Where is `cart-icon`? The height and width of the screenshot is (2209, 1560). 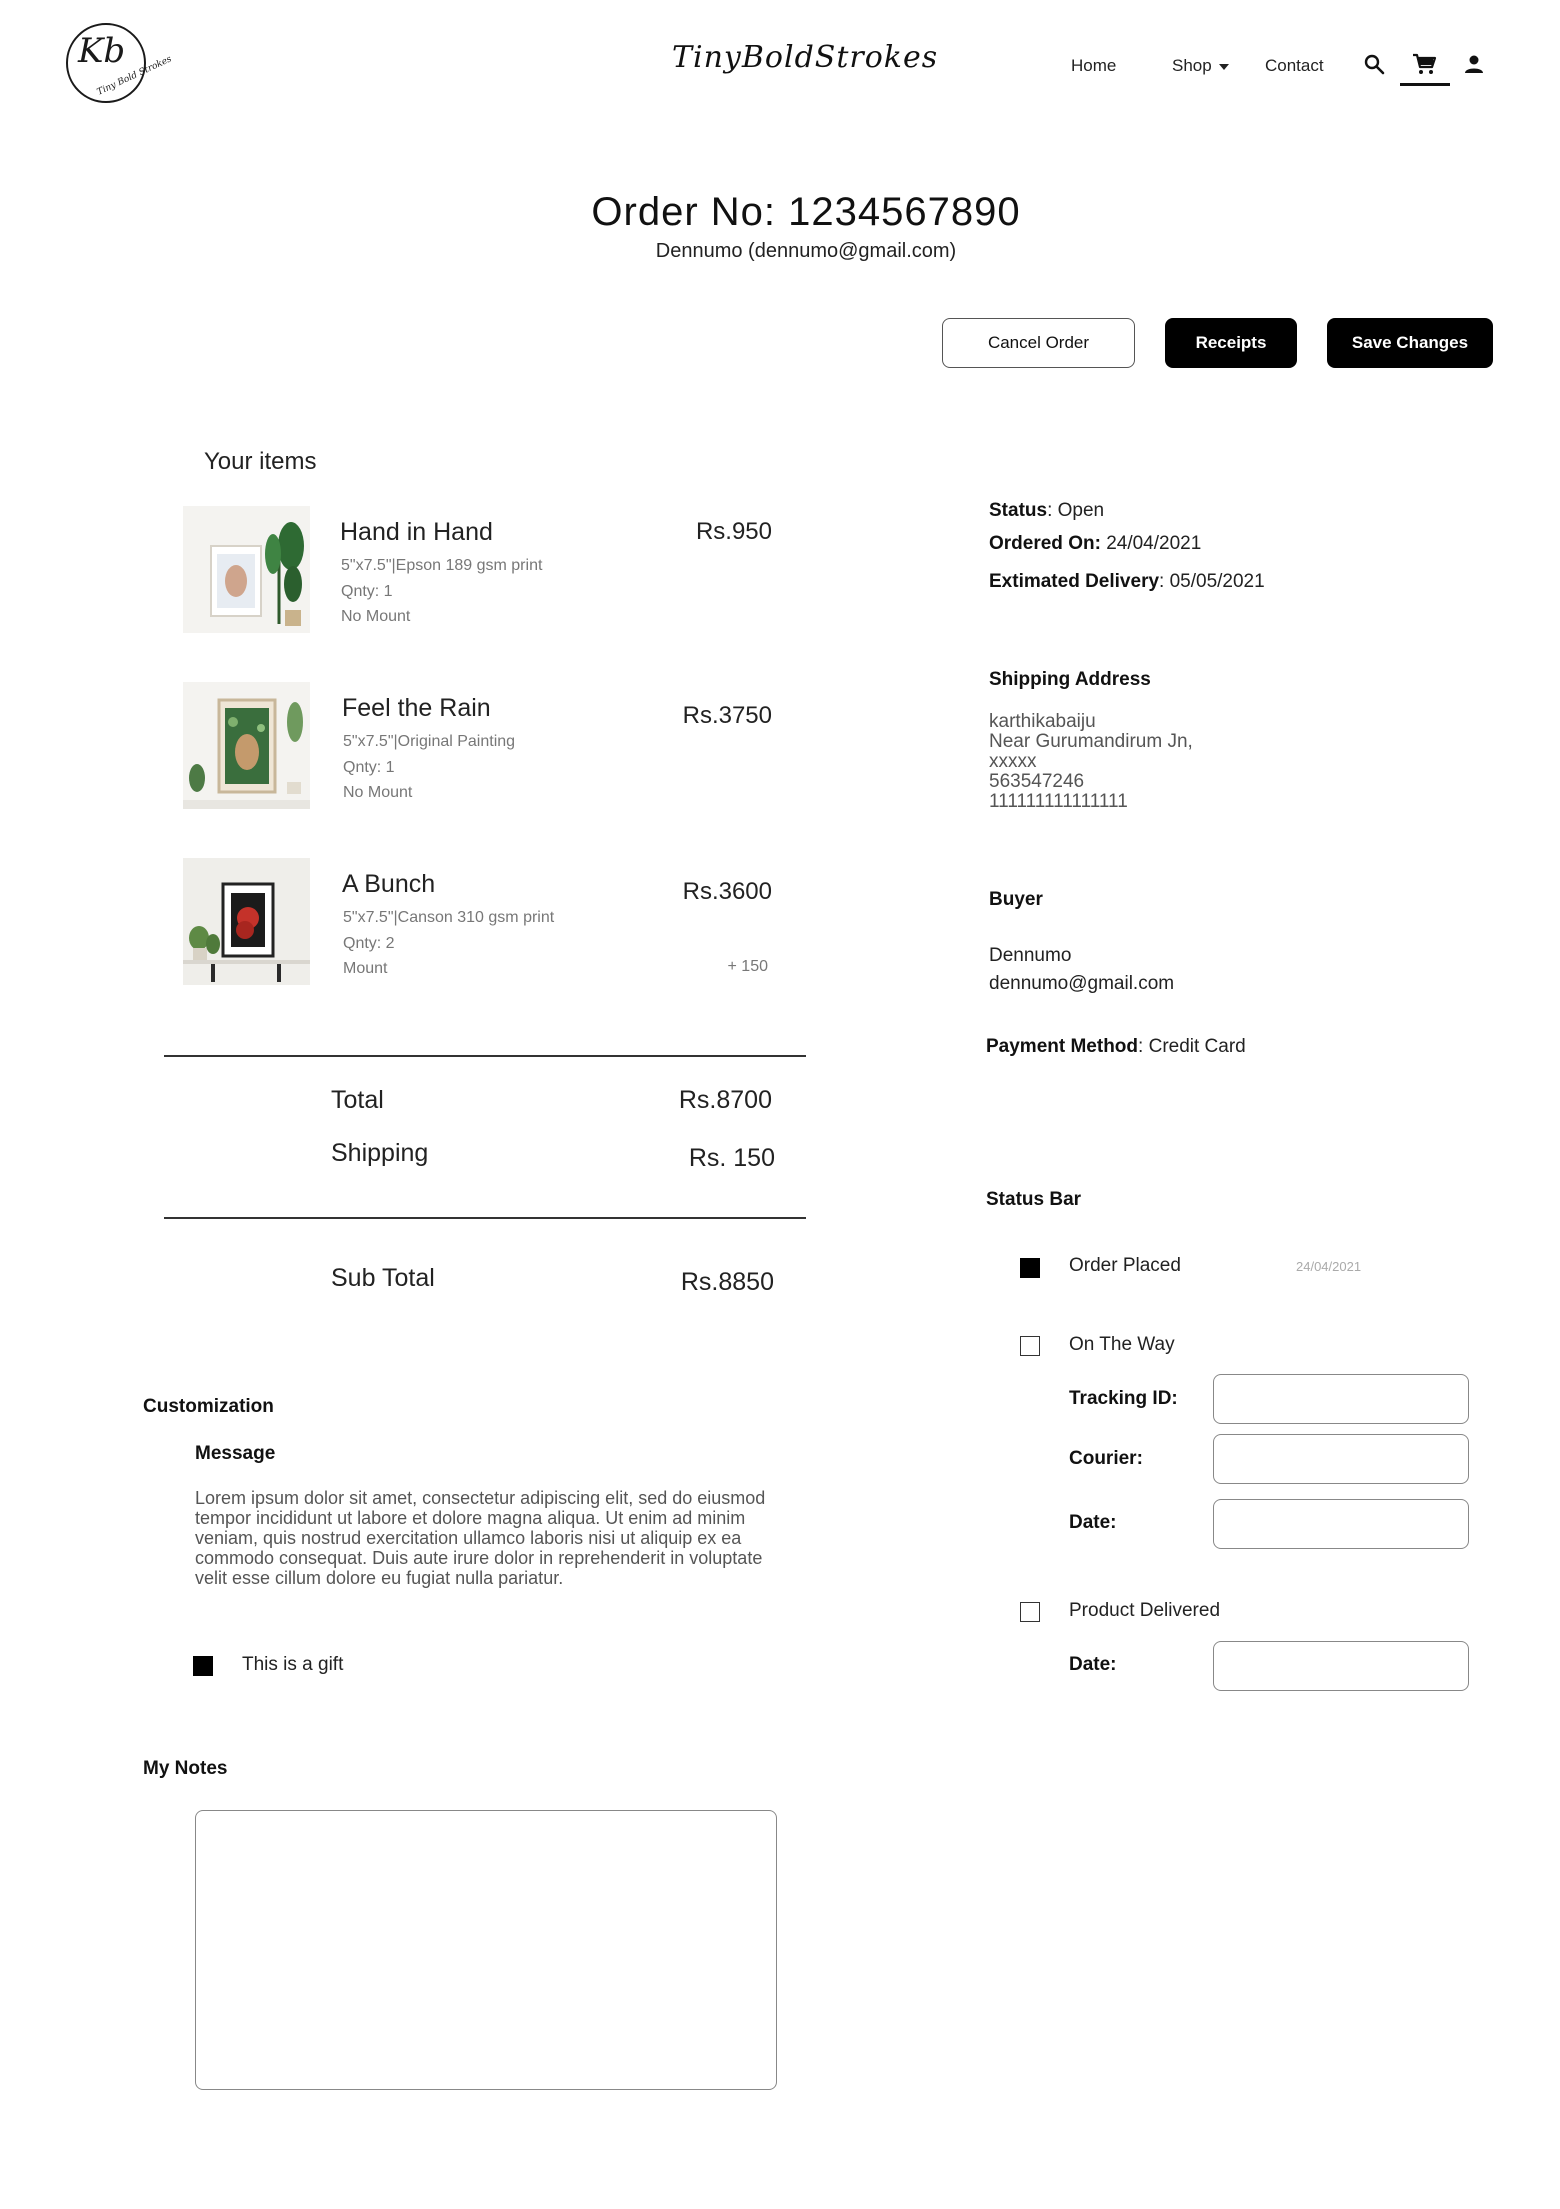
cart-icon is located at coordinates (1425, 63).